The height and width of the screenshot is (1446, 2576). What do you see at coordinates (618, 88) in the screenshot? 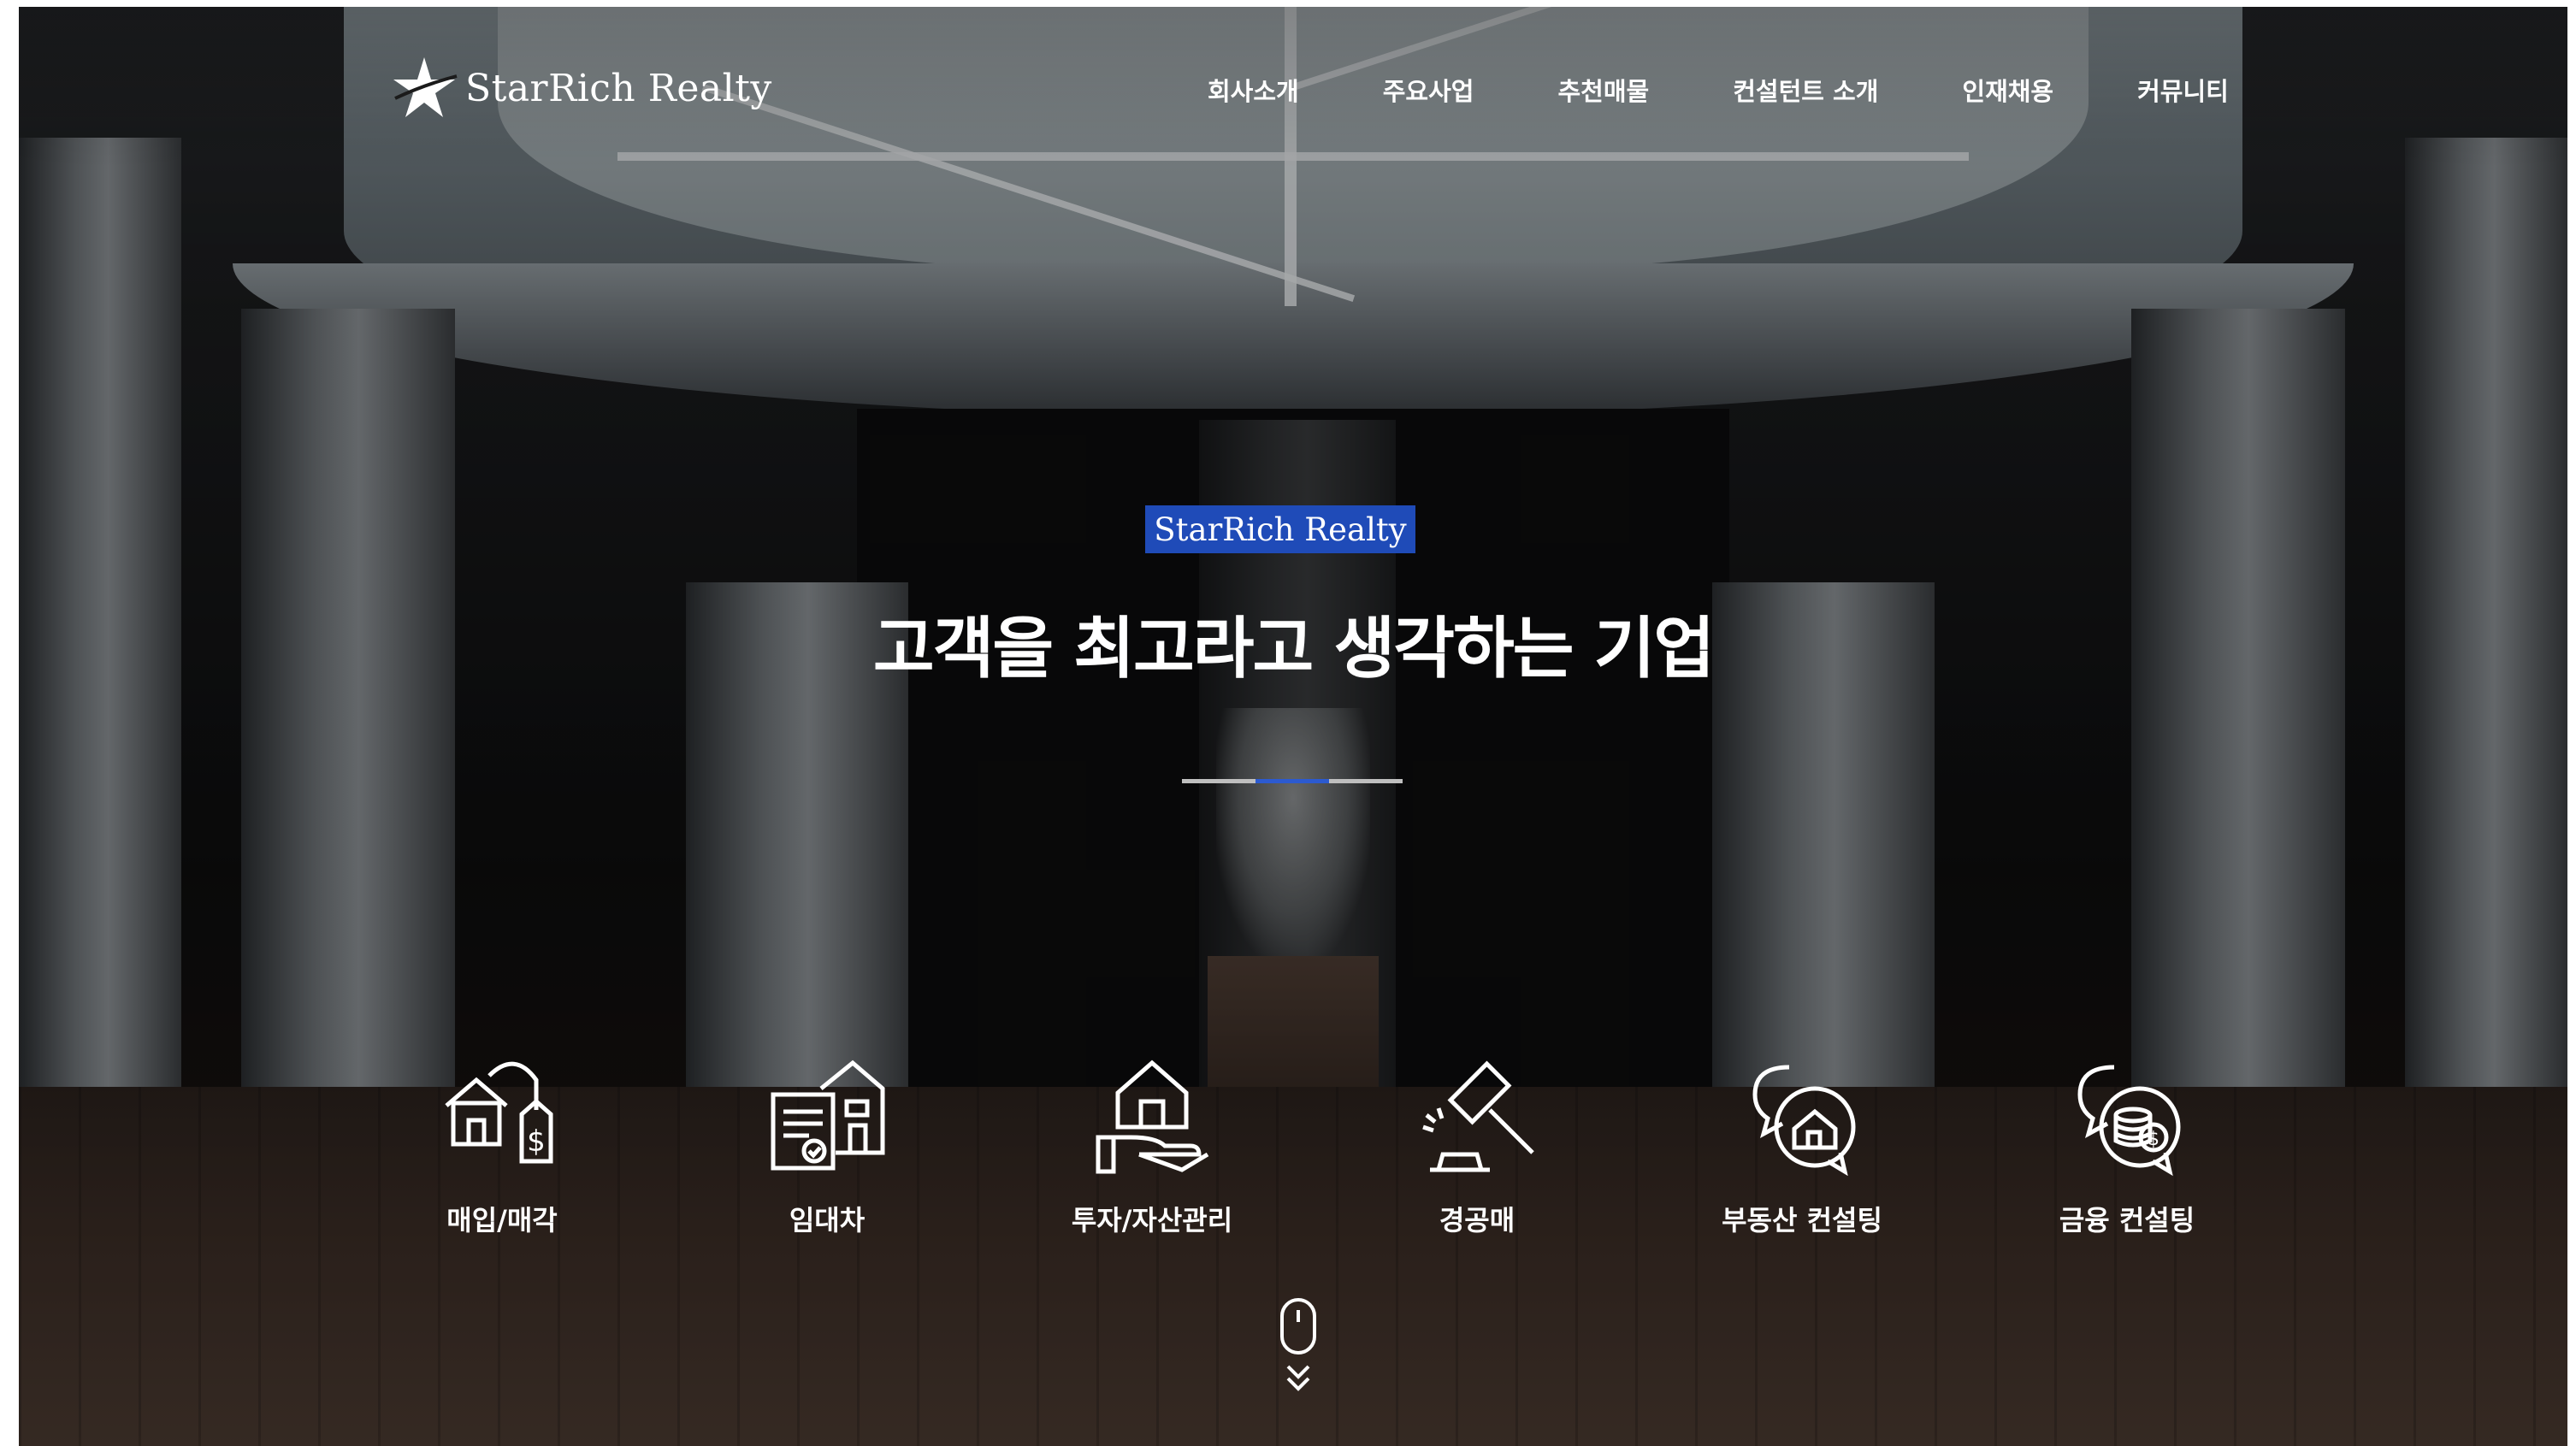
I see `logo-text: StarRich Realty` at bounding box center [618, 88].